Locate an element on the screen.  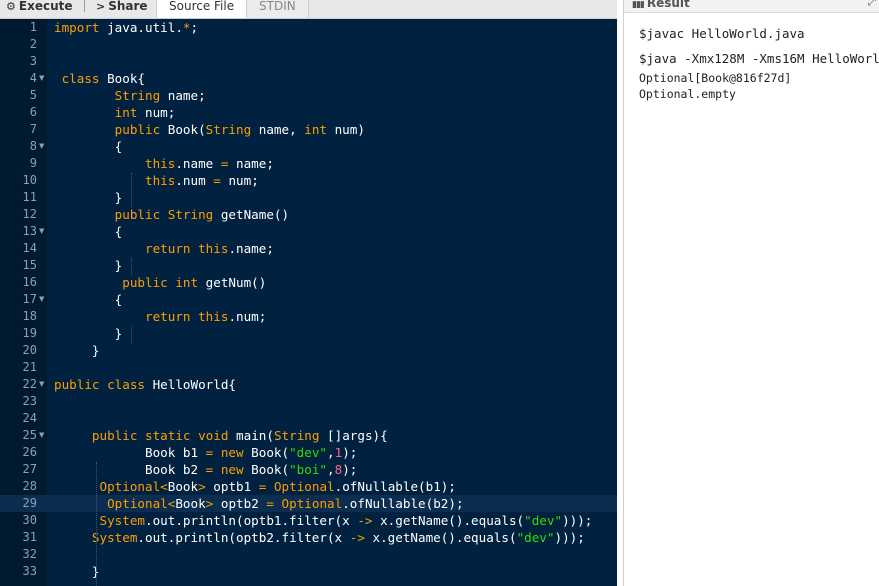
code-line: 27 Book b2 = new Book("boi",8); is located at coordinates (308, 469).